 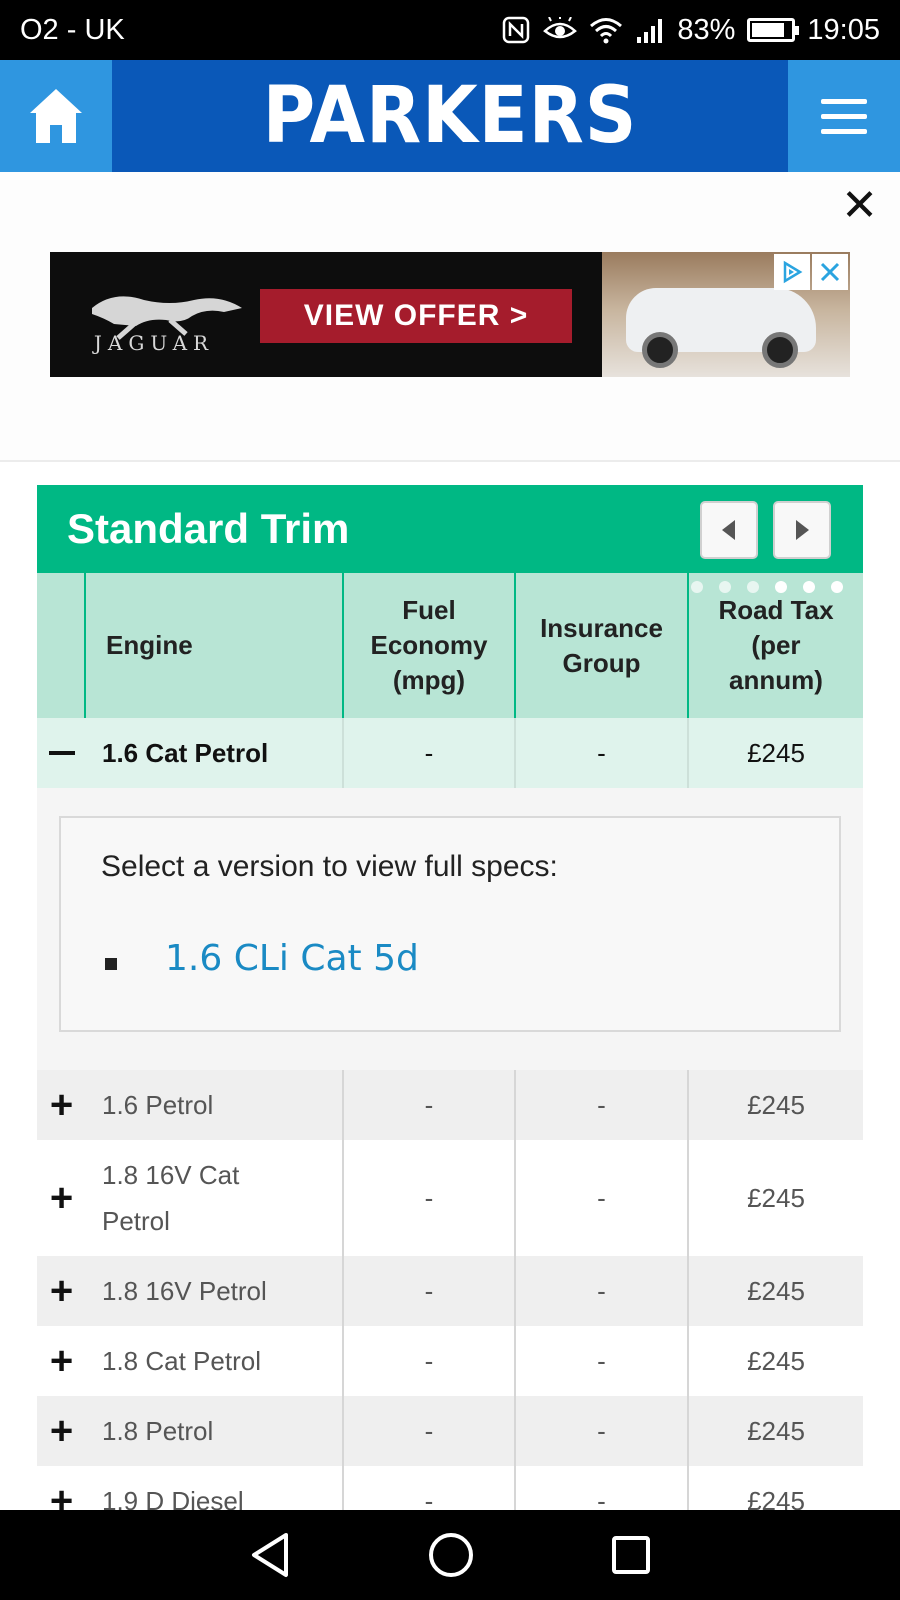 What do you see at coordinates (859, 206) in the screenshot?
I see `close-ad-button: ✕` at bounding box center [859, 206].